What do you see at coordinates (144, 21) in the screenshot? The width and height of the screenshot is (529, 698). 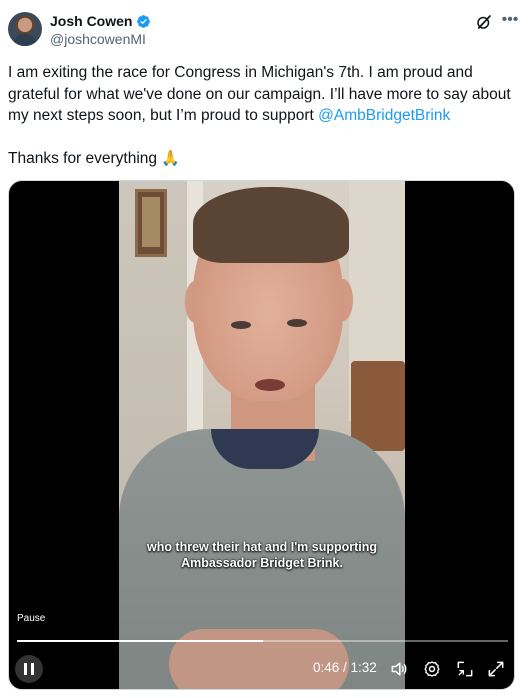 I see `verified-badge-icon` at bounding box center [144, 21].